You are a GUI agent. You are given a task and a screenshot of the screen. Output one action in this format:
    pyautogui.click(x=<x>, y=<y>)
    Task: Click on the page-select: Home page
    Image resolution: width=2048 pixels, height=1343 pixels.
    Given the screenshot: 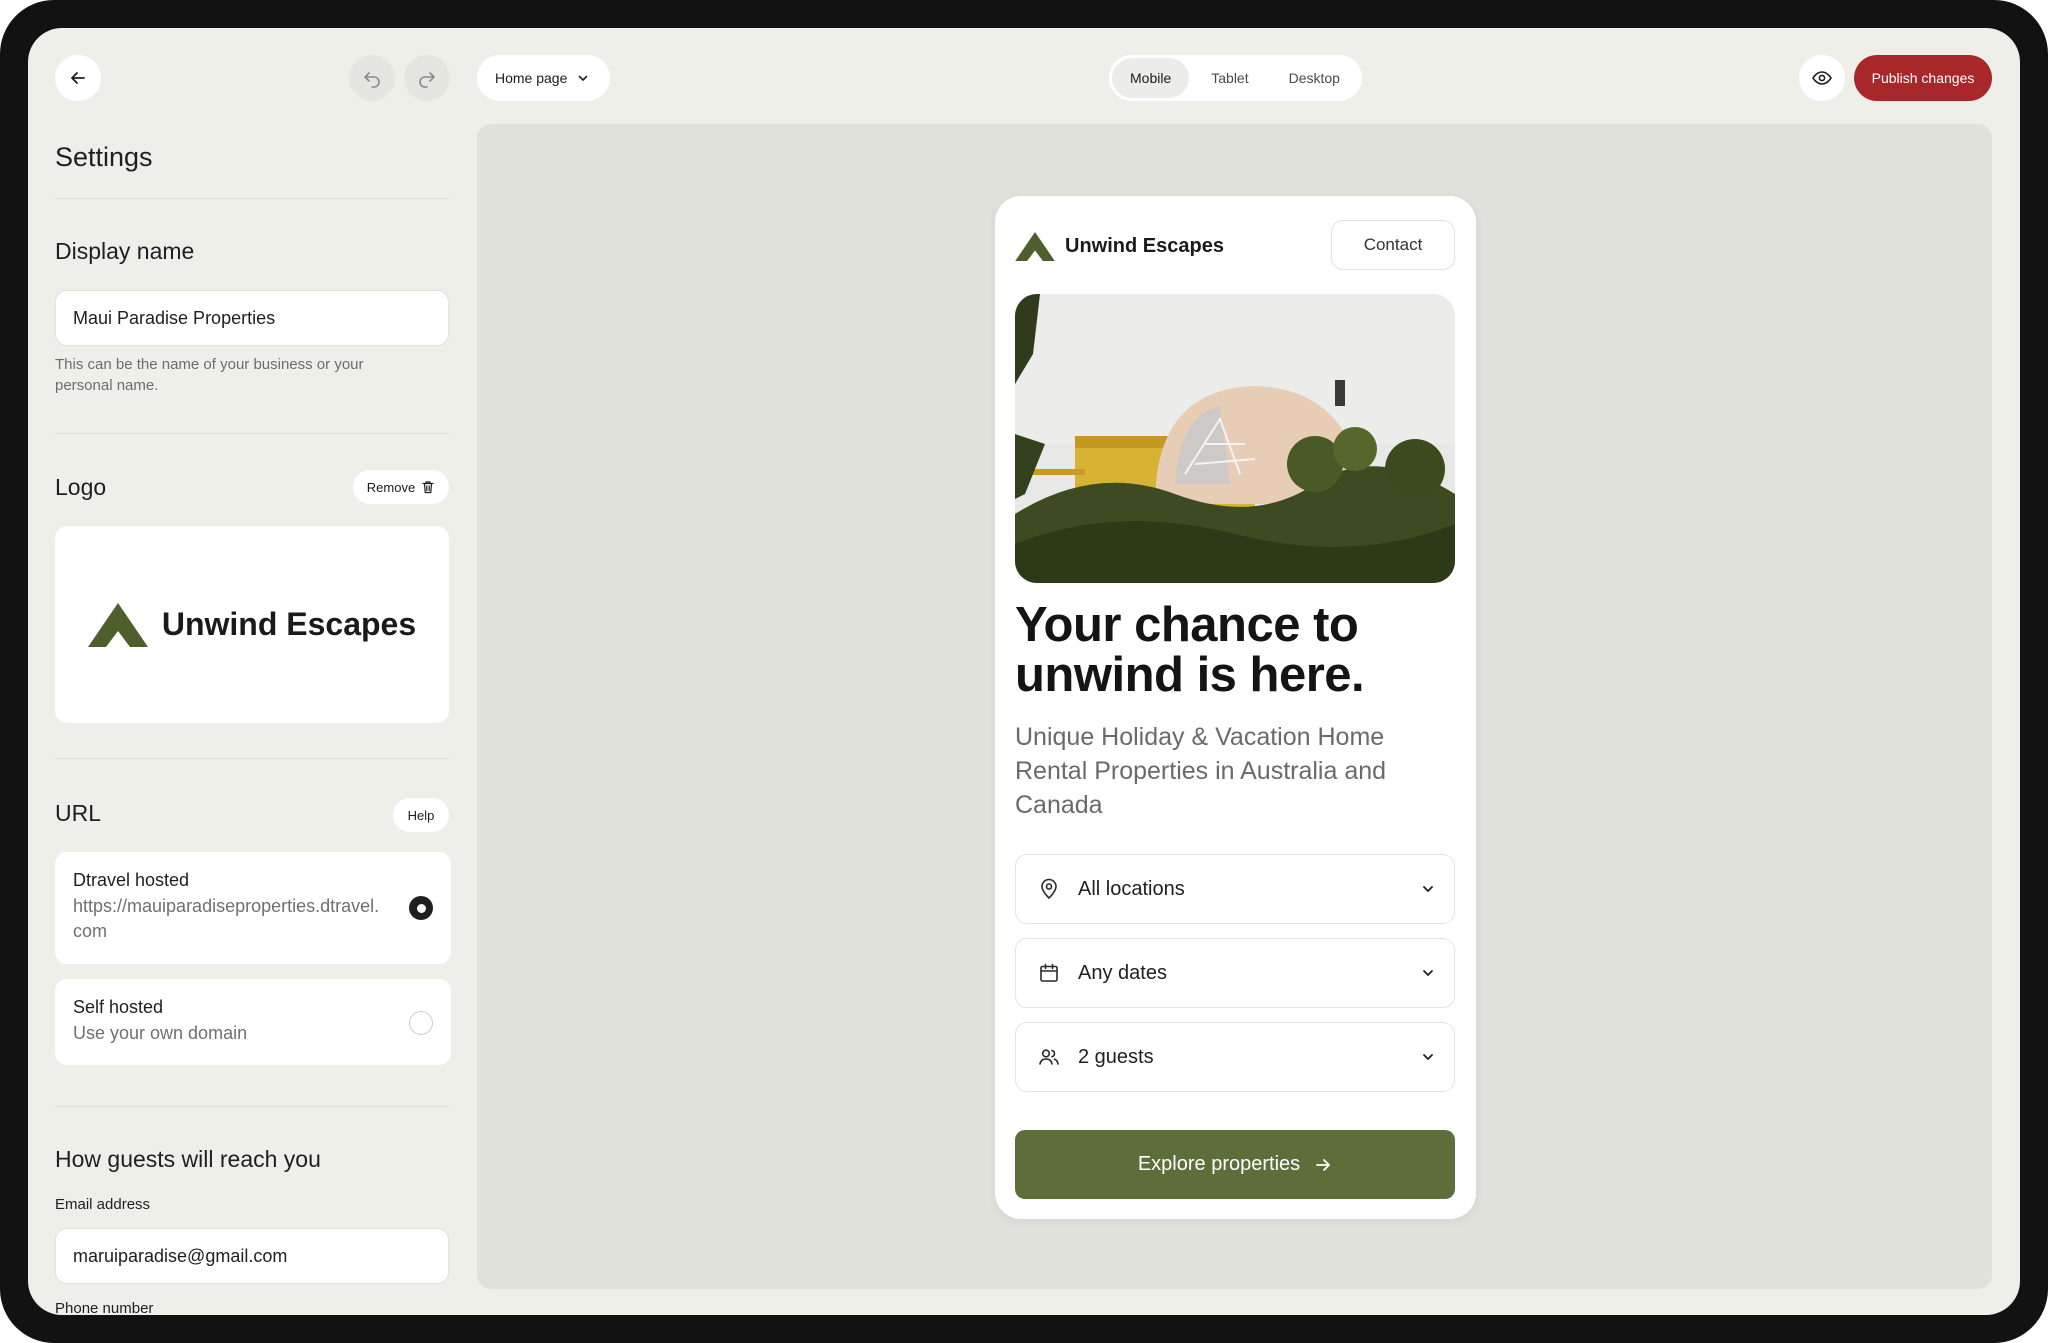 What is the action you would take?
    pyautogui.click(x=543, y=78)
    